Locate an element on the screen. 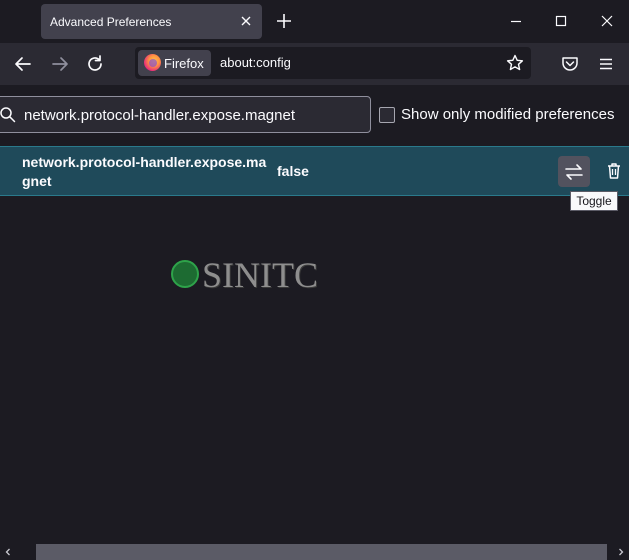 This screenshot has width=629, height=560. trash-icon is located at coordinates (614, 171).